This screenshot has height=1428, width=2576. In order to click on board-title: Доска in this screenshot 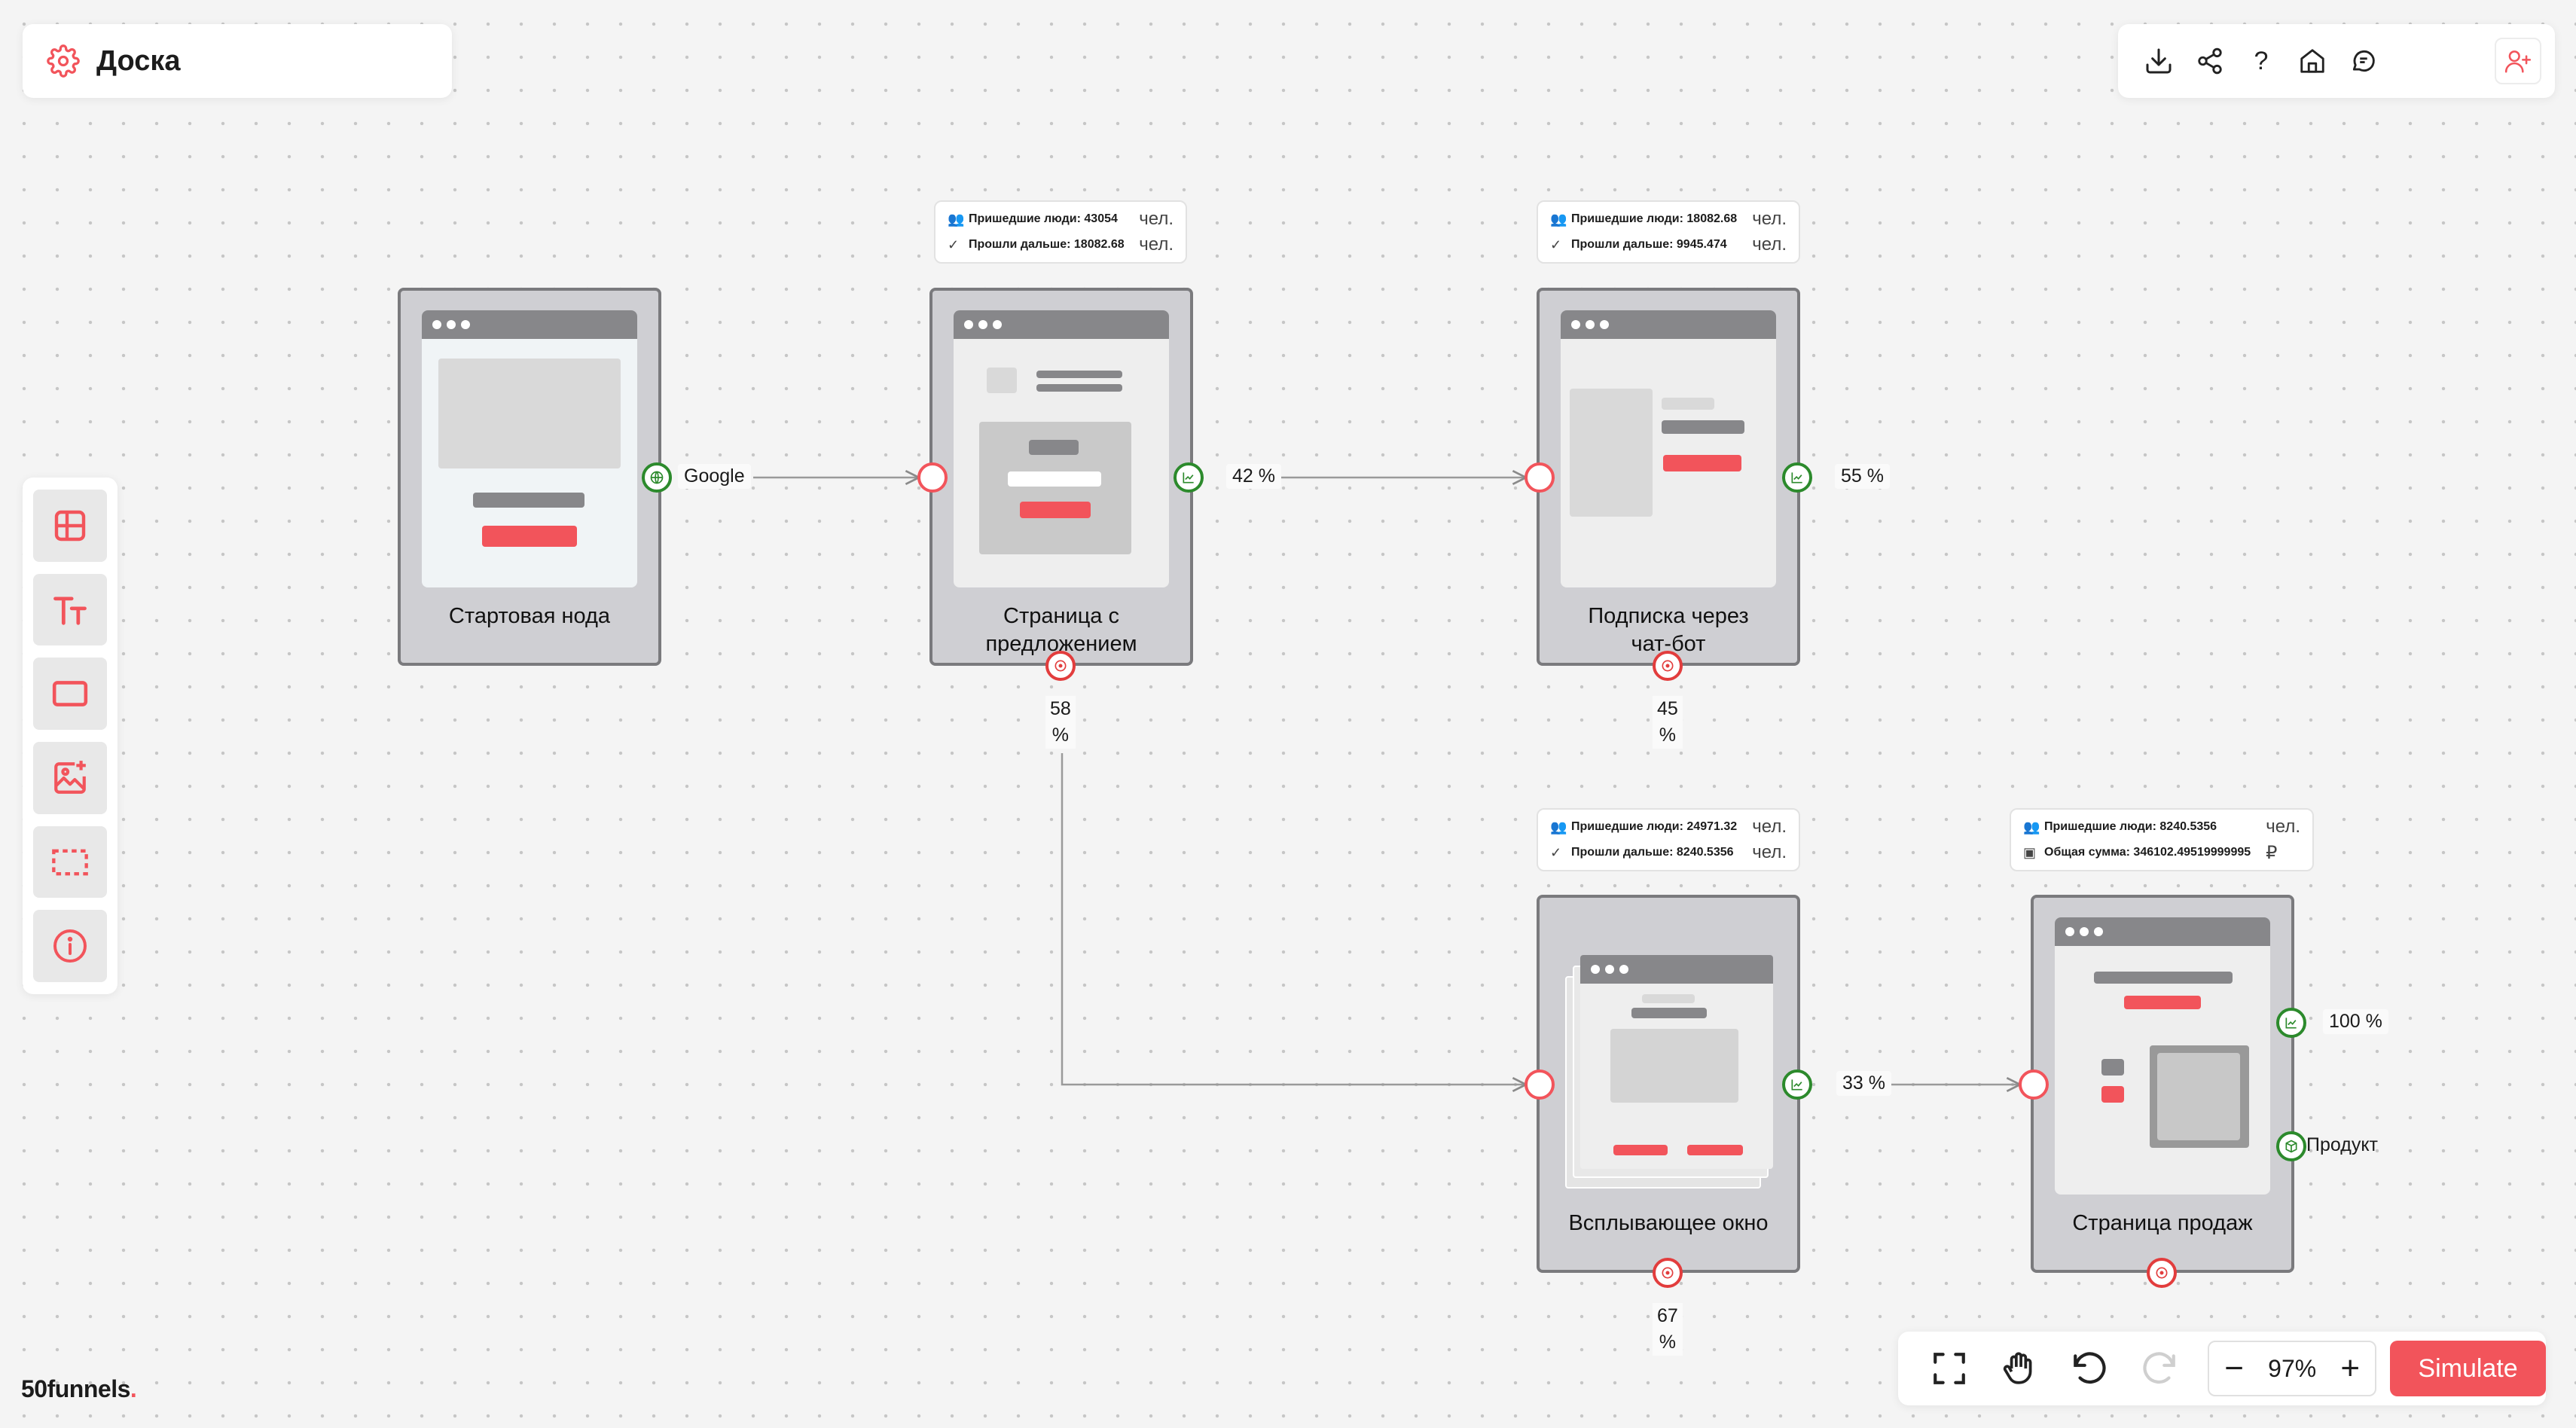, I will do `click(139, 61)`.